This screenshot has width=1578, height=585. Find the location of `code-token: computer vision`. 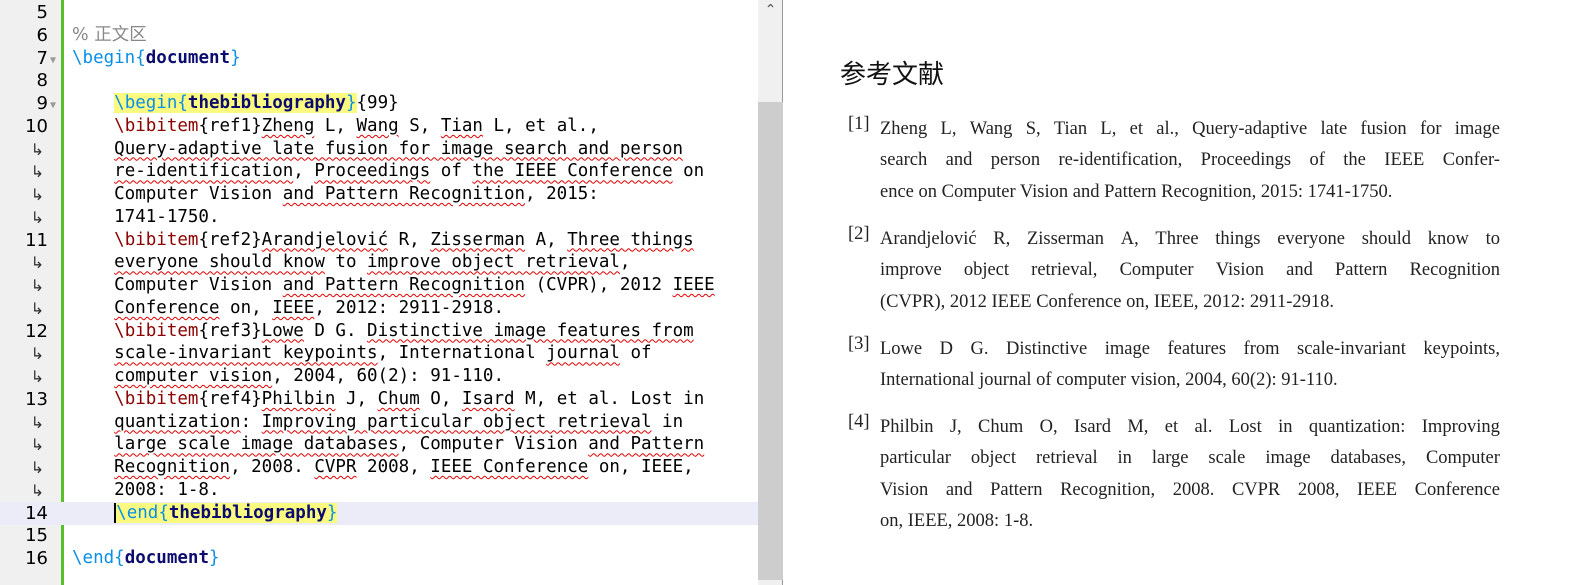

code-token: computer vision is located at coordinates (193, 376).